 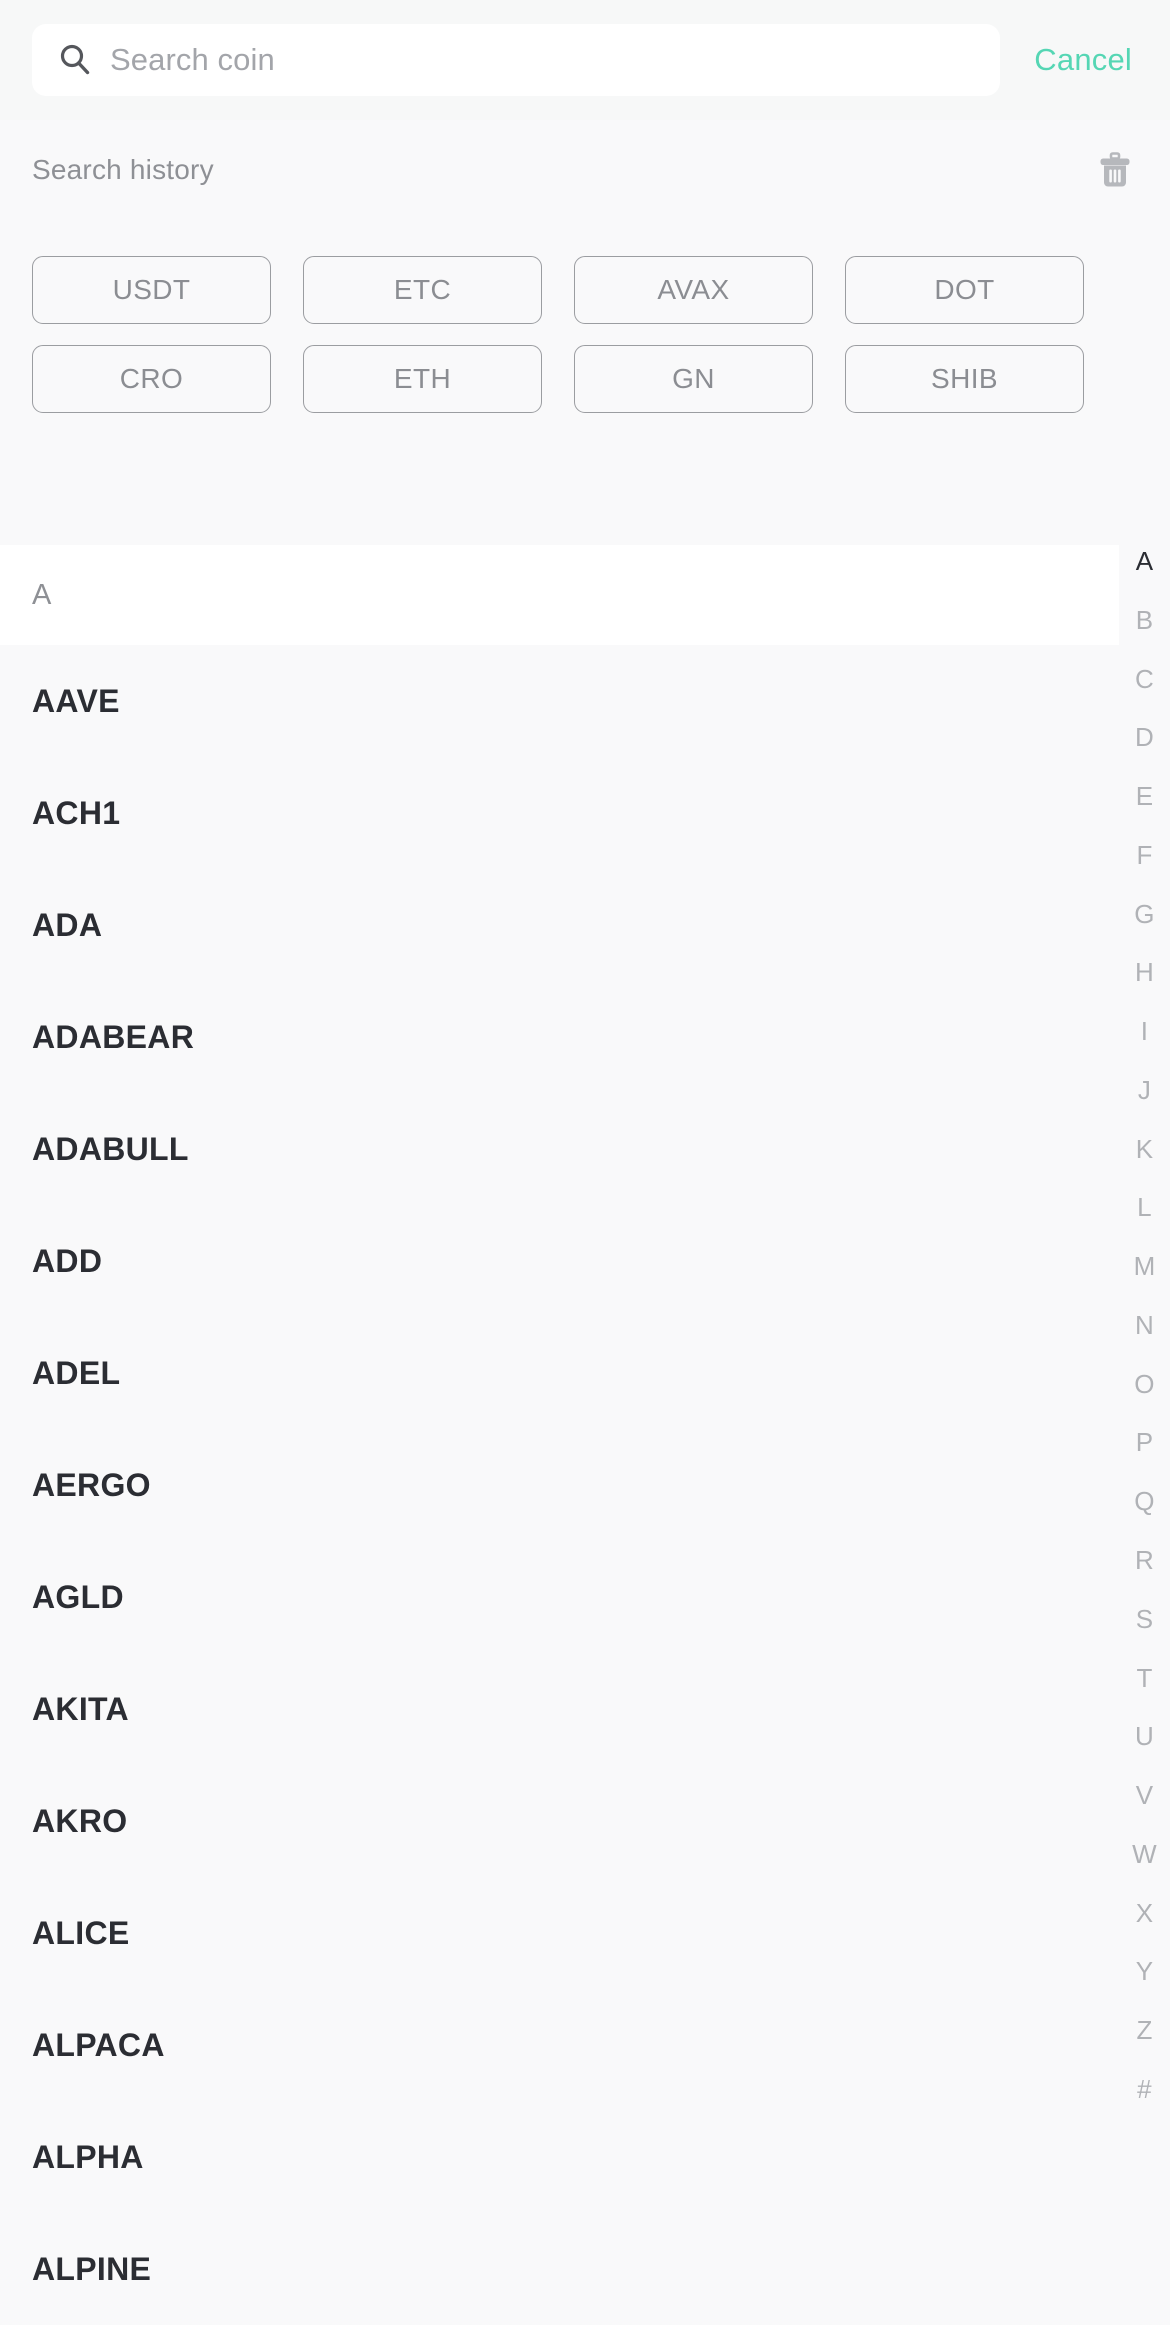 I want to click on index-letter-s: S, so click(x=1144, y=1619).